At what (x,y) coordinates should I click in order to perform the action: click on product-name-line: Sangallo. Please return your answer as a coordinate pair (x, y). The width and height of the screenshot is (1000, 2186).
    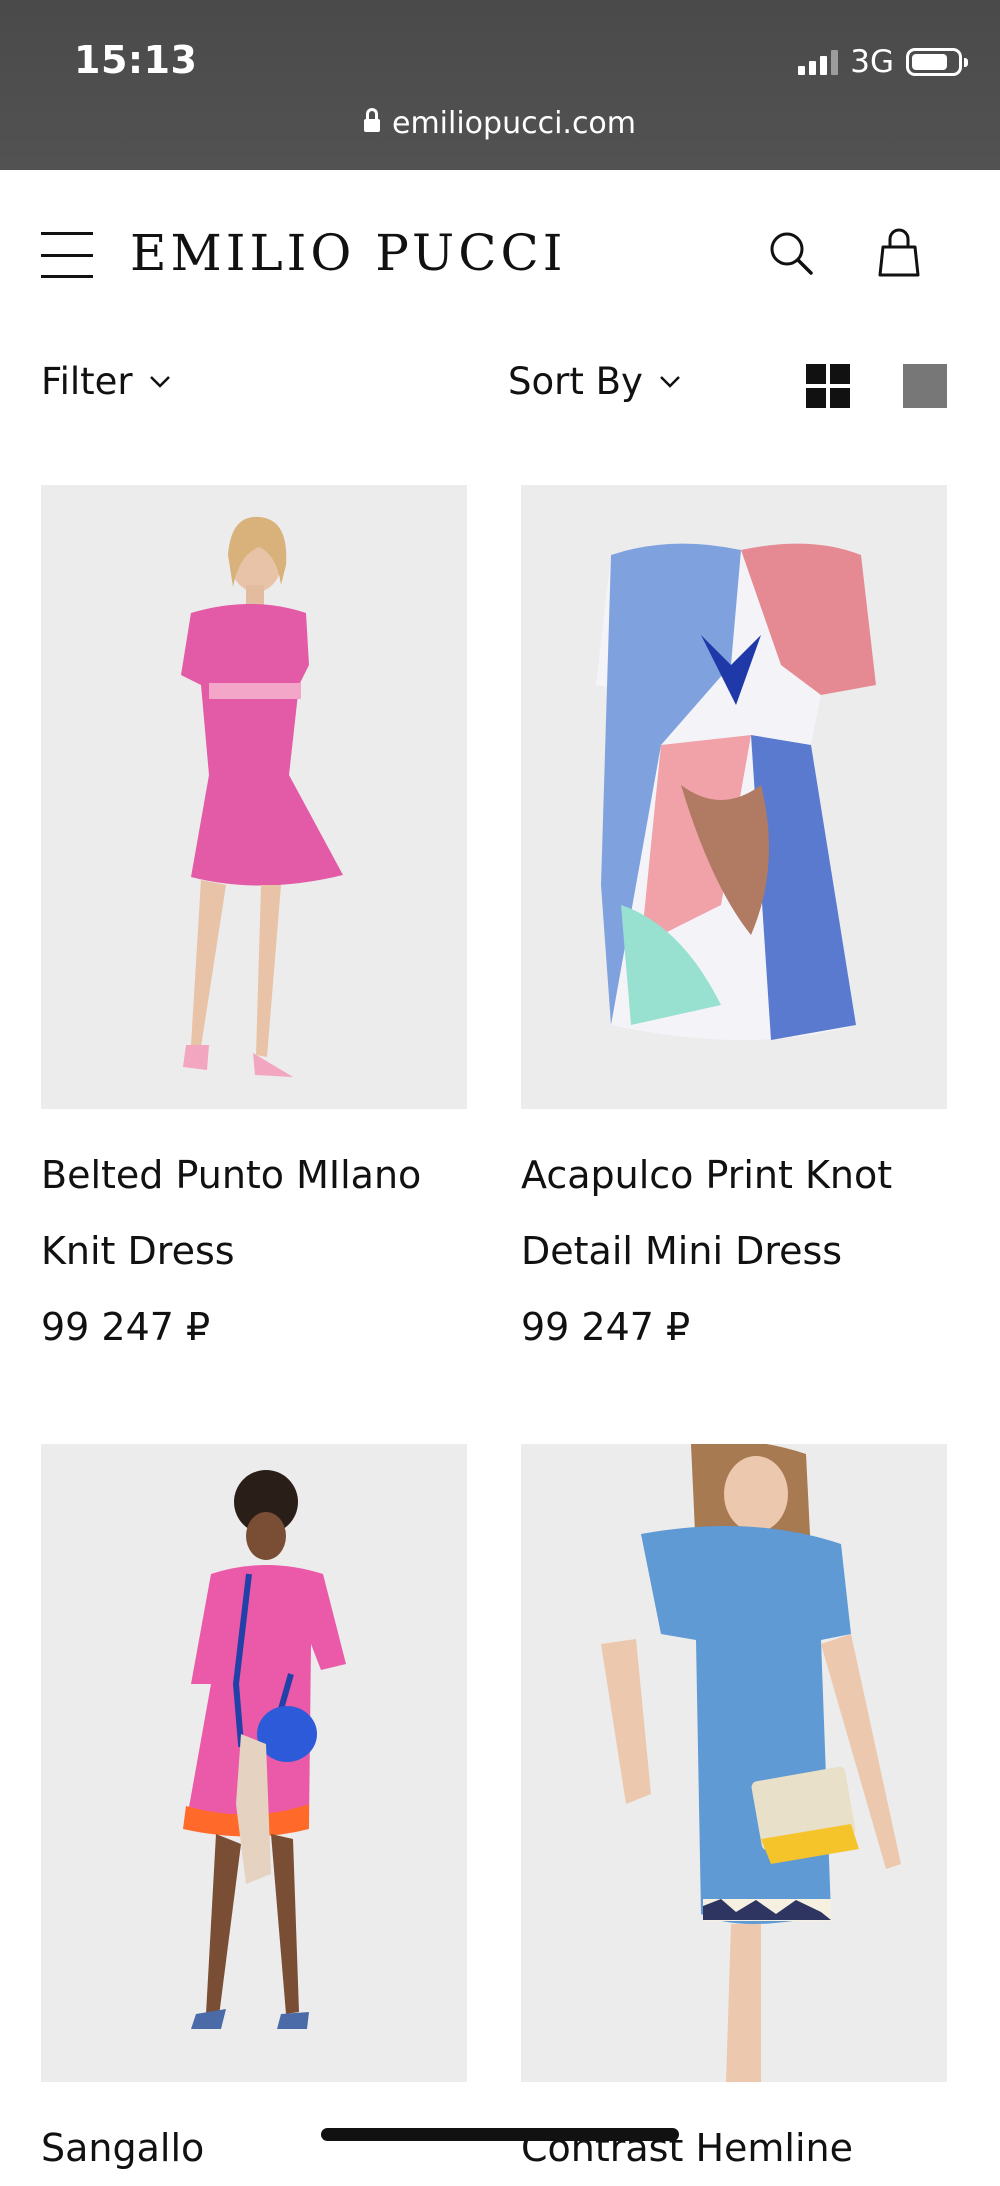
    Looking at the image, I should click on (123, 2148).